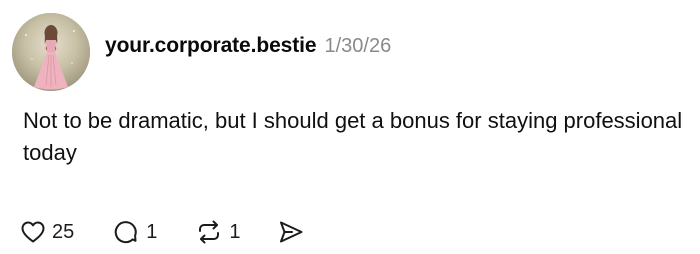 Image resolution: width=700 pixels, height=254 pixels. What do you see at coordinates (357, 46) in the screenshot?
I see `timestamp: 1/30/26` at bounding box center [357, 46].